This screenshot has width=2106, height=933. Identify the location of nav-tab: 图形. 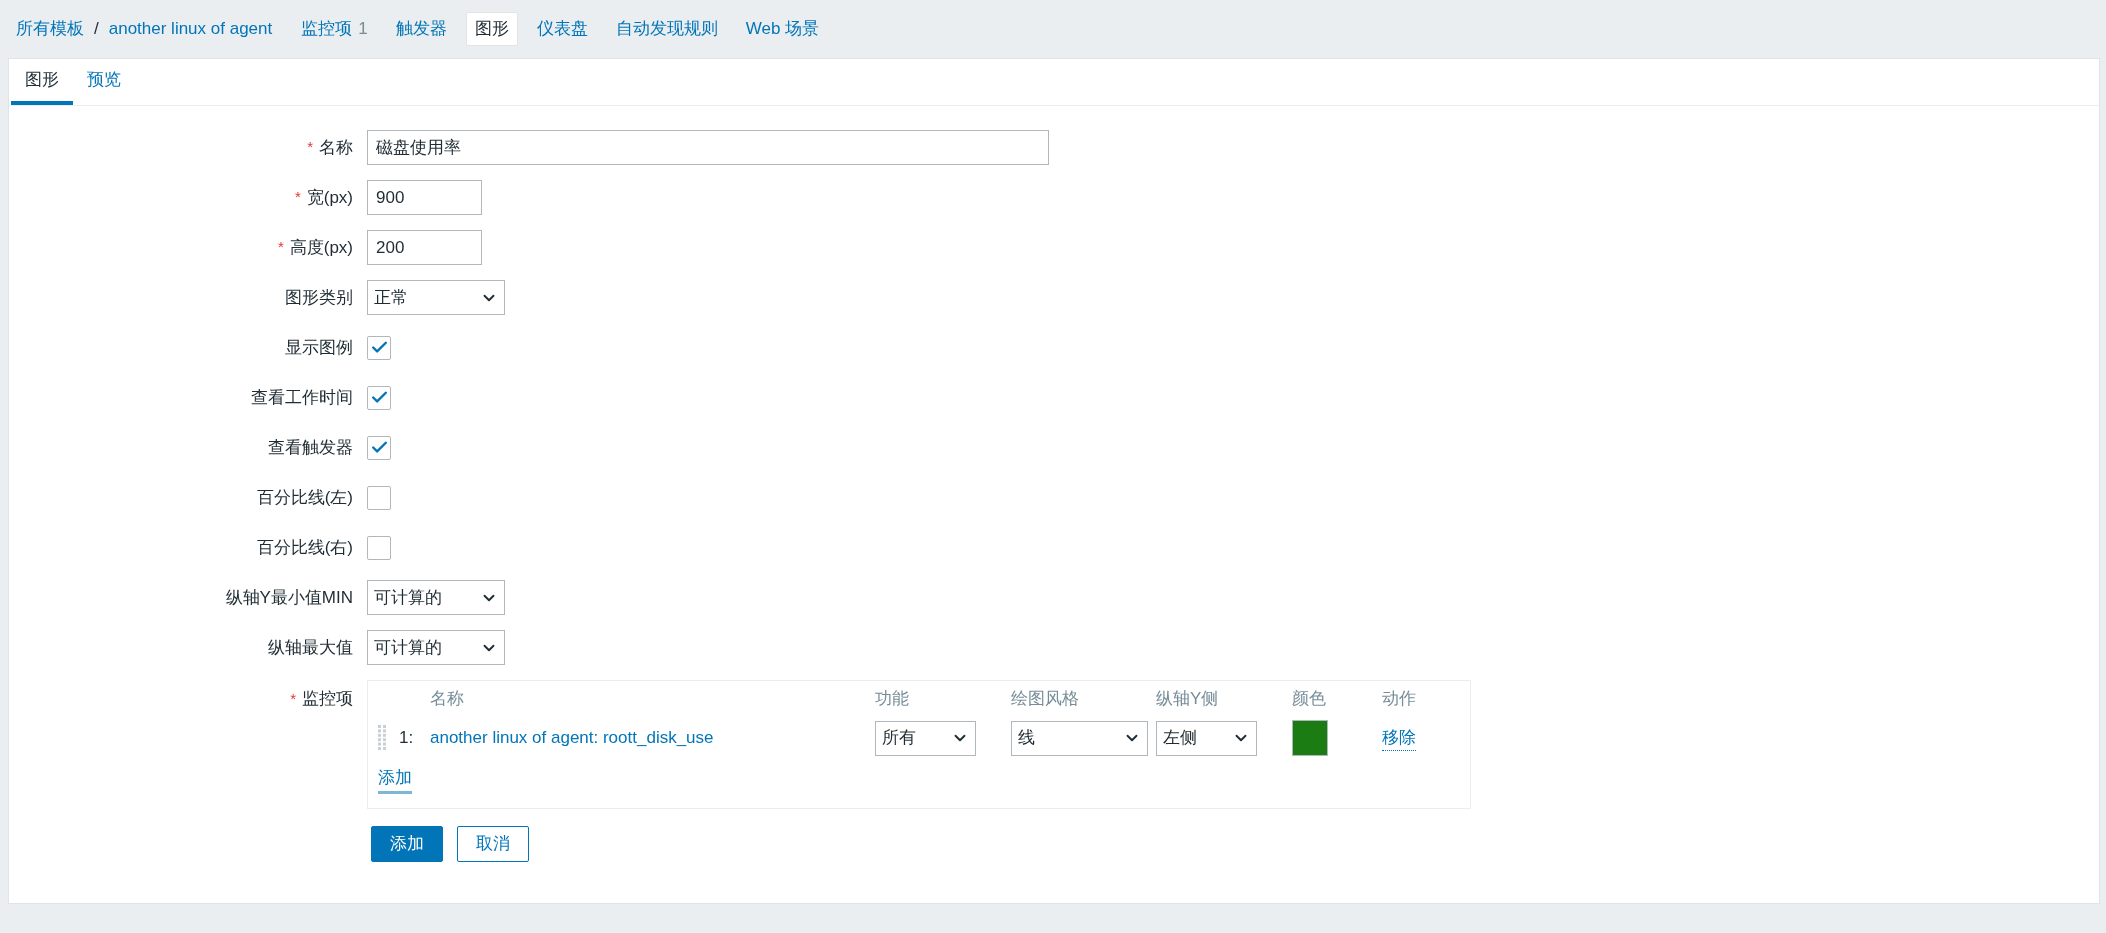
(491, 29).